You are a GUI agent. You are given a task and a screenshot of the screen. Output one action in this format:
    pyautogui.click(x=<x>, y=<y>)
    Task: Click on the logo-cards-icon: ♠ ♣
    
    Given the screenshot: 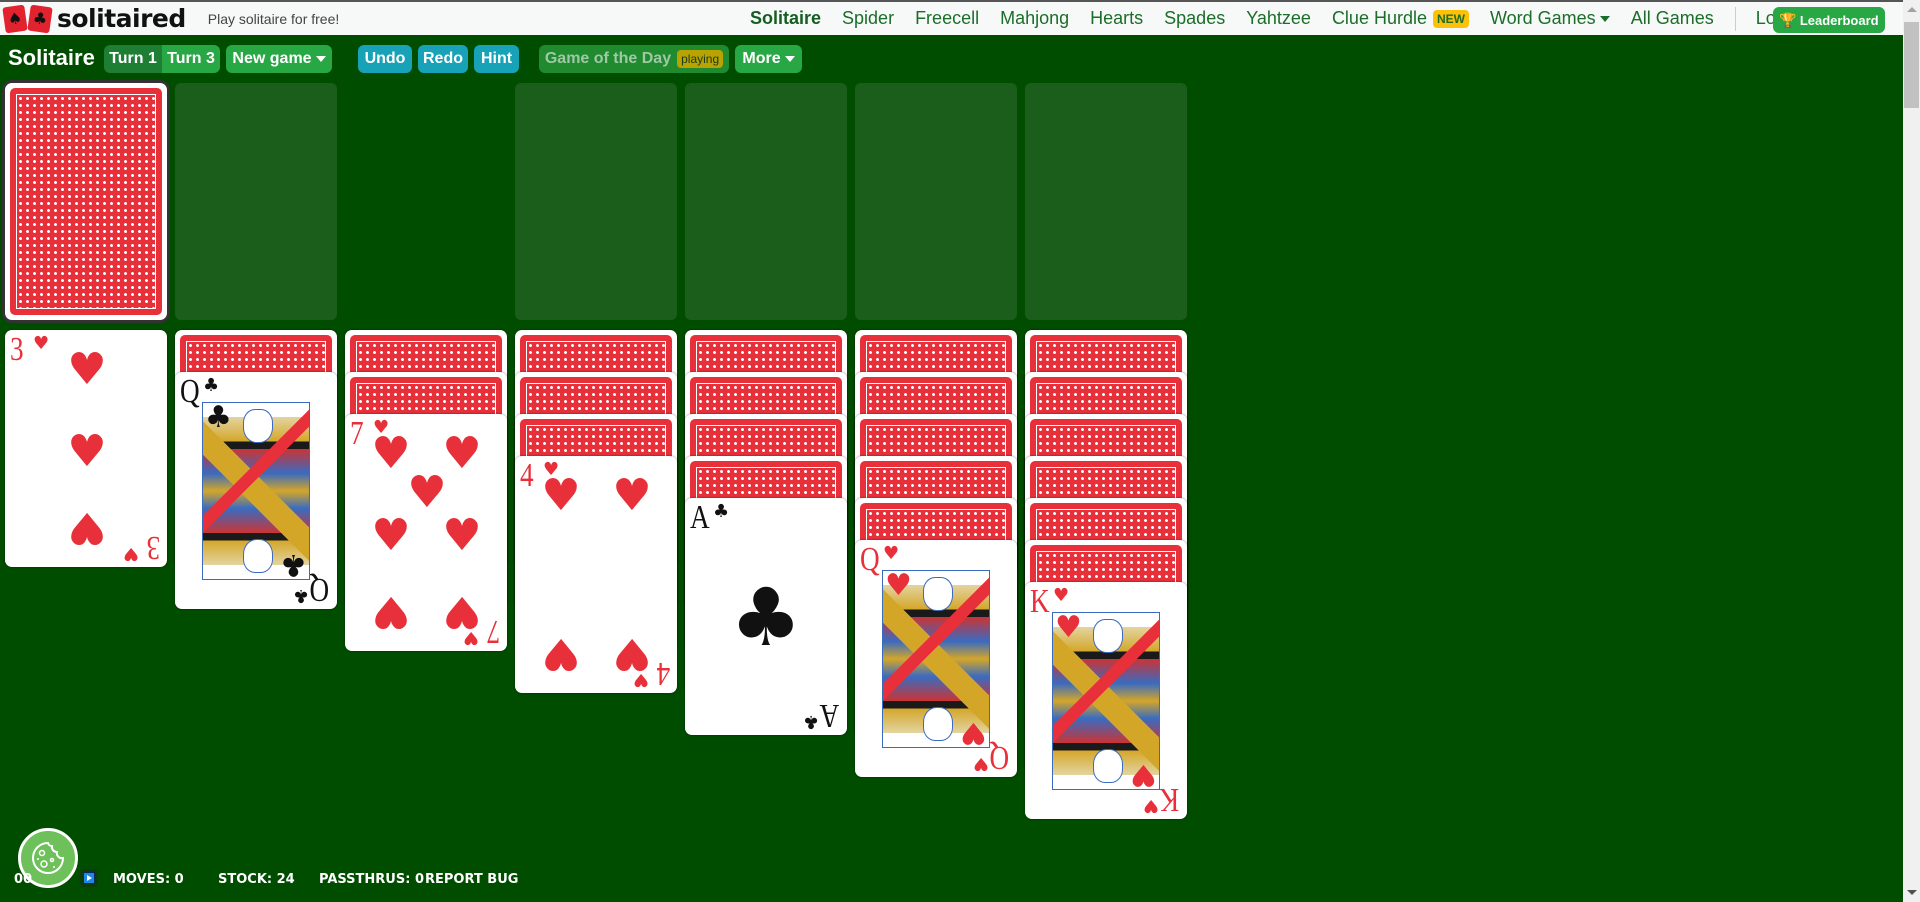 What is the action you would take?
    pyautogui.click(x=27, y=18)
    